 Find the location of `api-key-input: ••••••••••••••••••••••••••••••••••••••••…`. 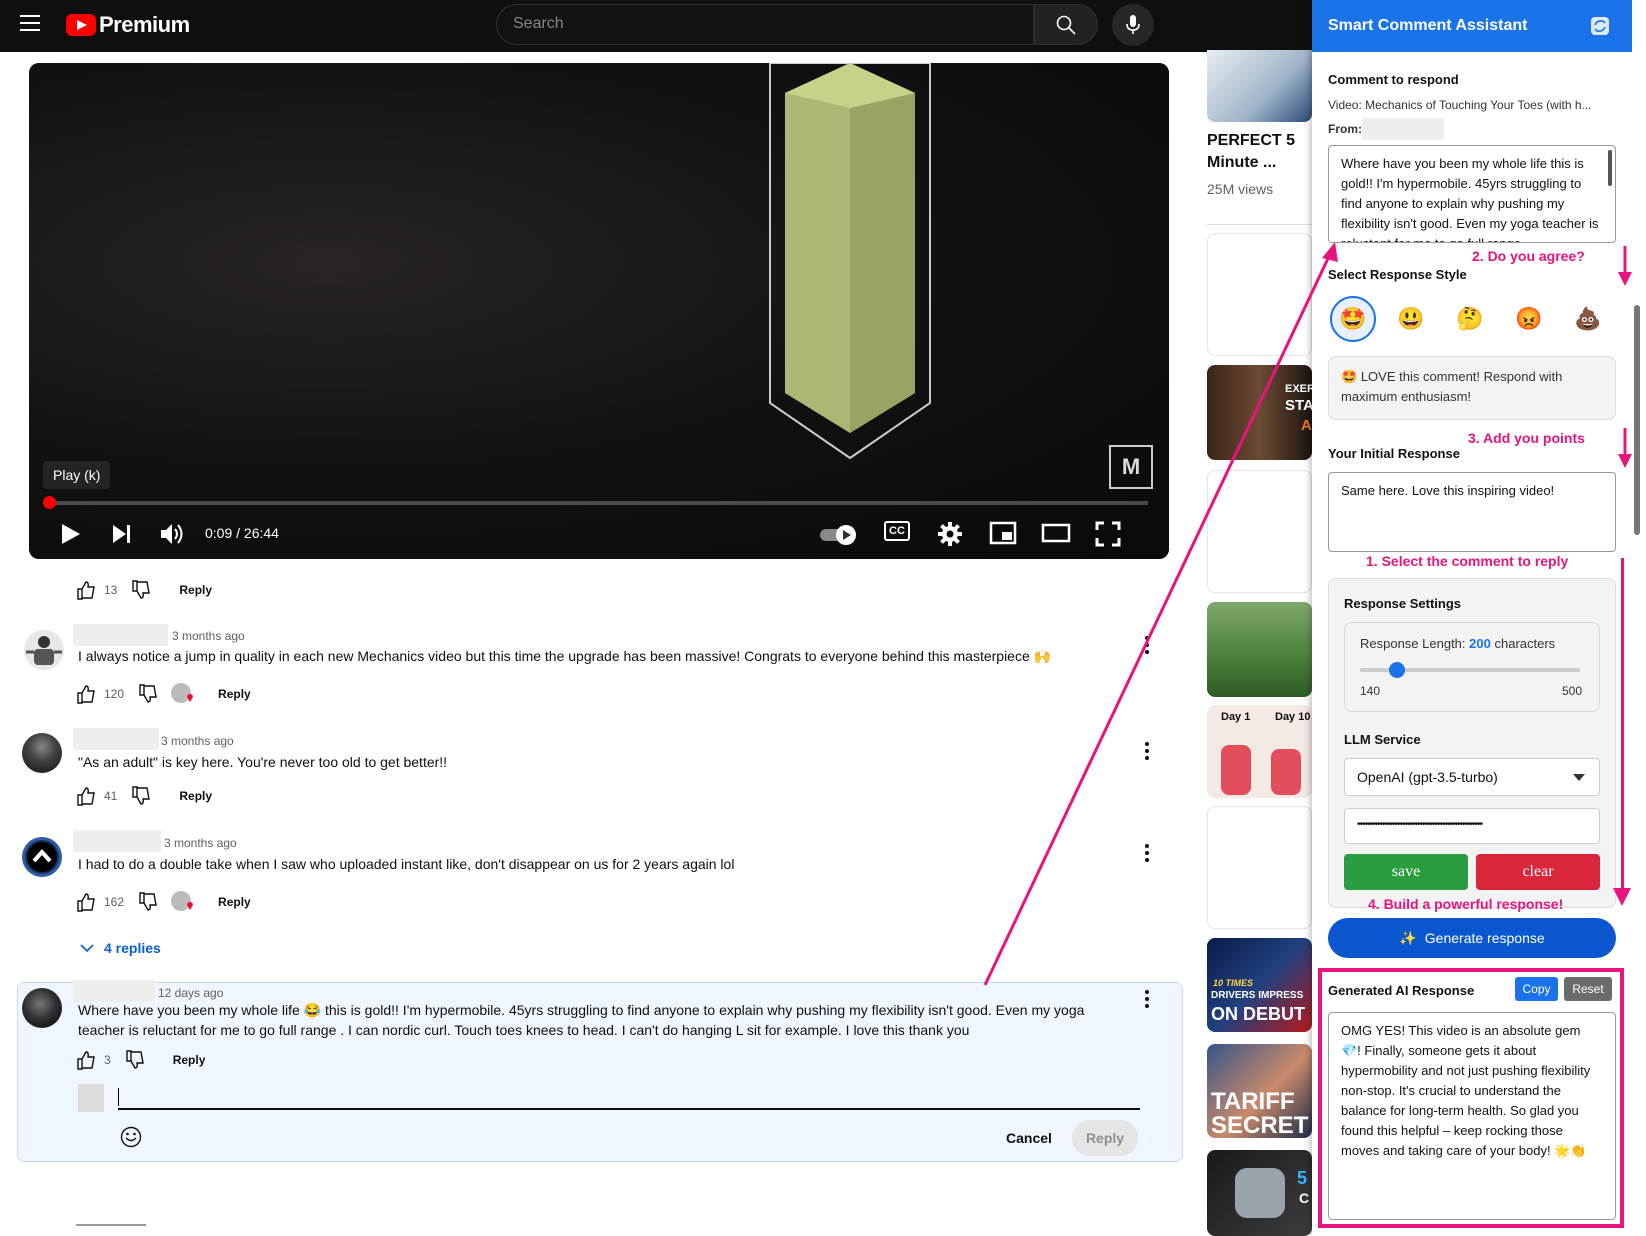

api-key-input: ••••••••••••••••••••••••••••••••••••••••… is located at coordinates (1472, 826).